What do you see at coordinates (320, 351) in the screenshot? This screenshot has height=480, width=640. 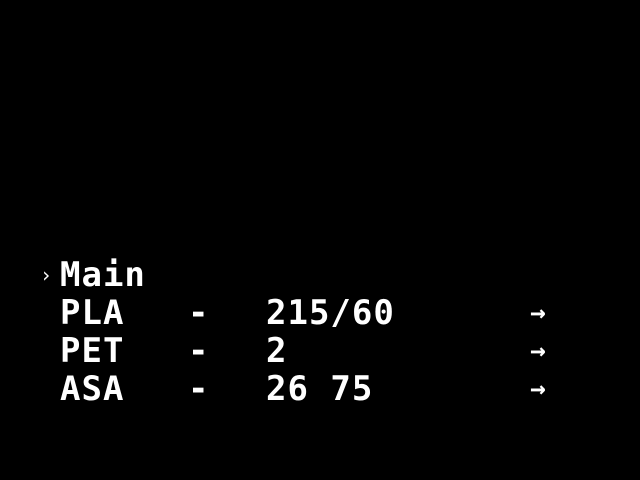 I see `menu-item-pet: PET - 2 →` at bounding box center [320, 351].